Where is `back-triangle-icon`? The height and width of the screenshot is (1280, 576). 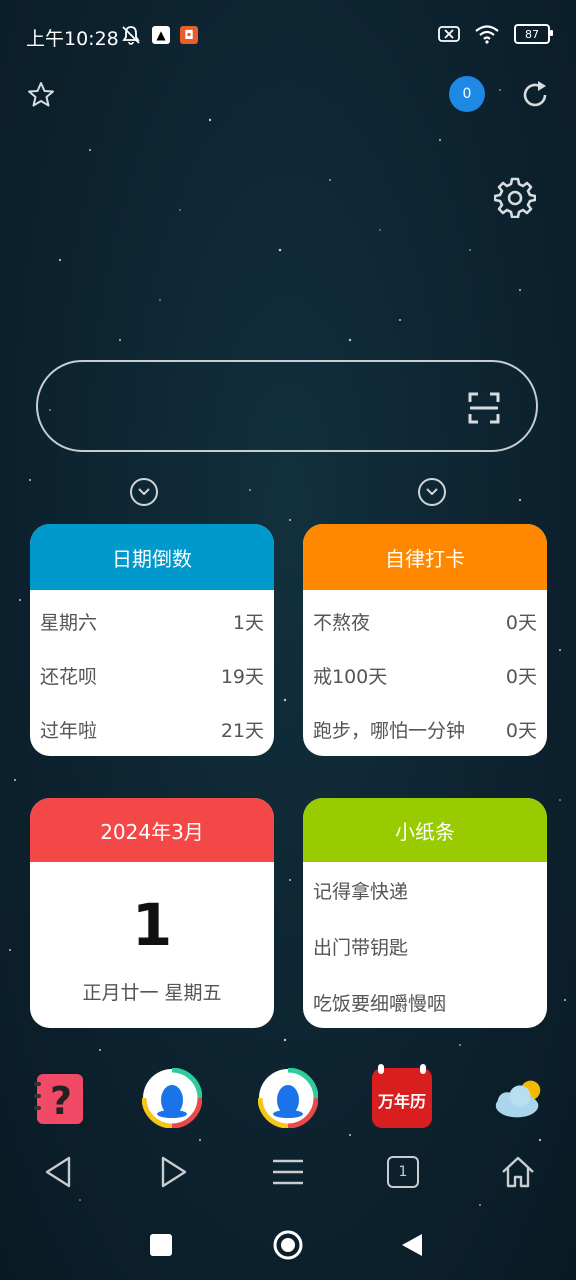 back-triangle-icon is located at coordinates (412, 1245).